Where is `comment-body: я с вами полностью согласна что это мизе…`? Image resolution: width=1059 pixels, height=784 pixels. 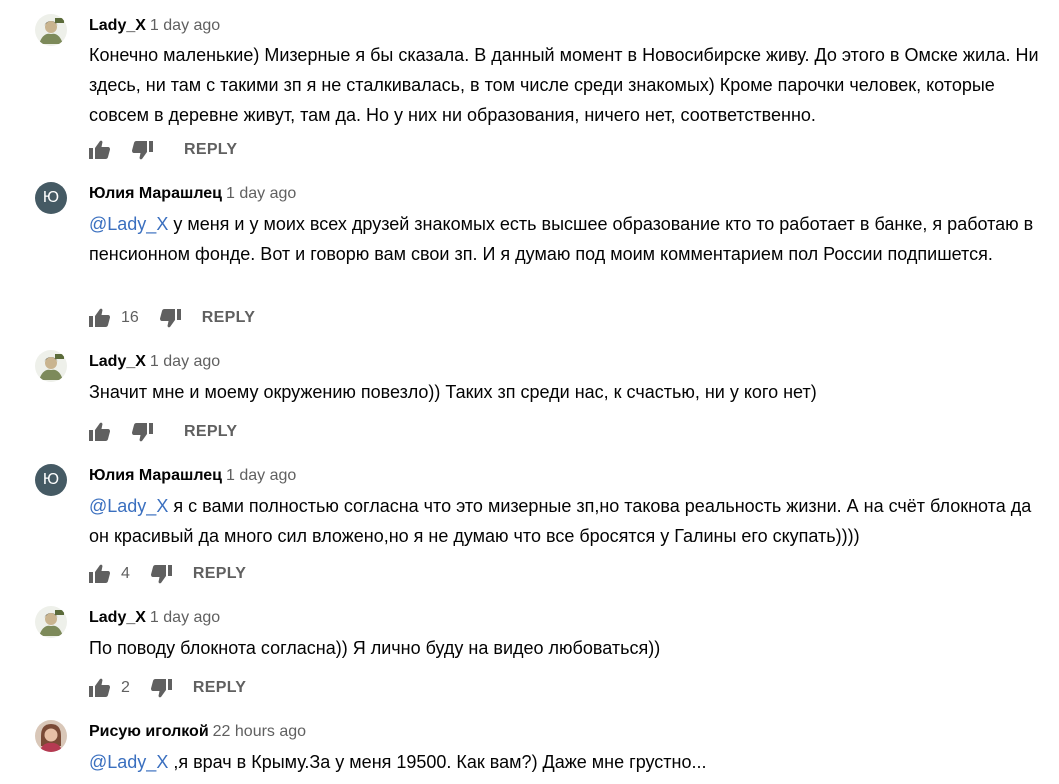 comment-body: я с вами полностью согласна что это мизе… is located at coordinates (560, 521).